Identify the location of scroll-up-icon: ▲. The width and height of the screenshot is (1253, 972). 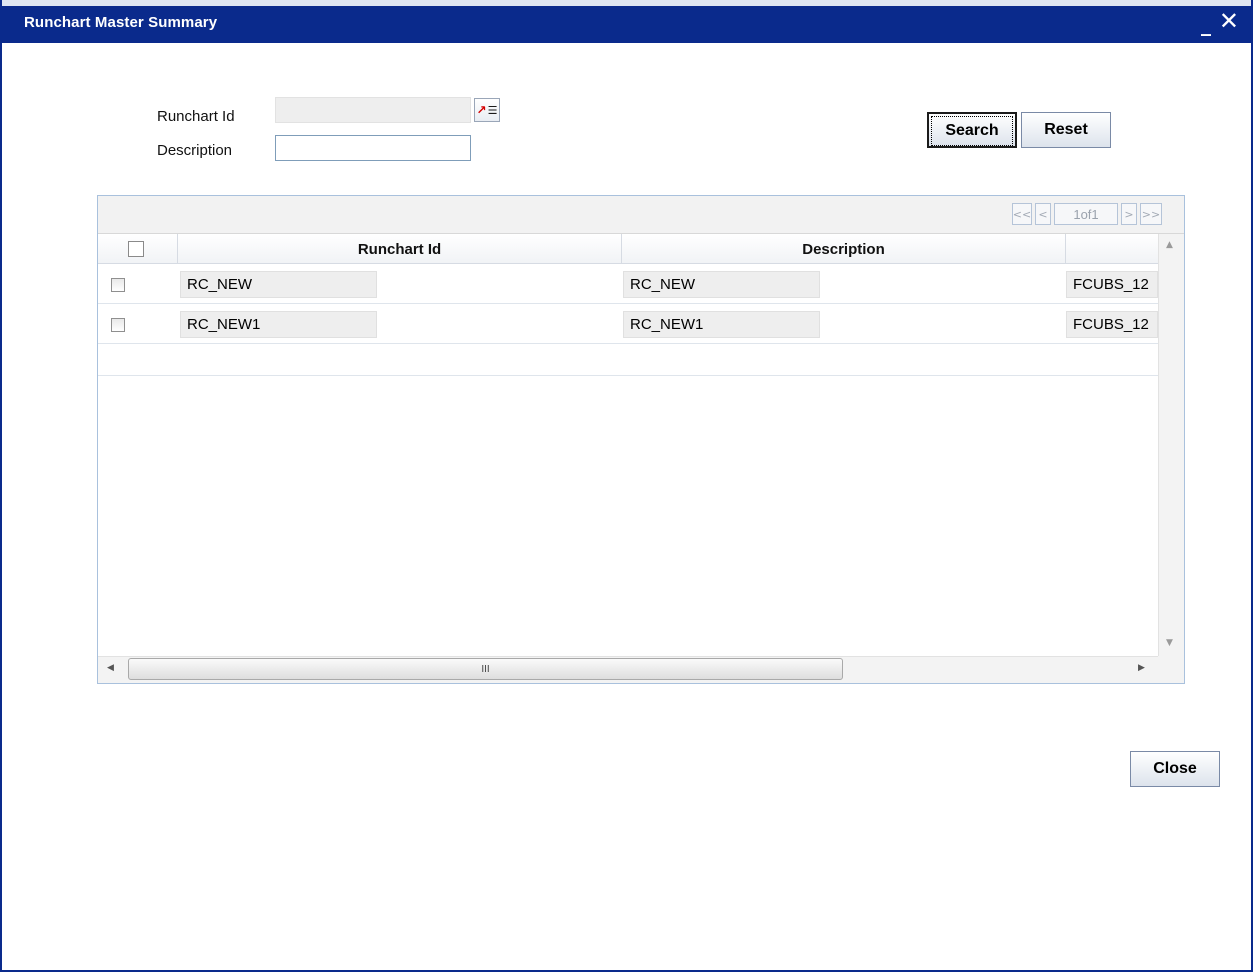
(1169, 245).